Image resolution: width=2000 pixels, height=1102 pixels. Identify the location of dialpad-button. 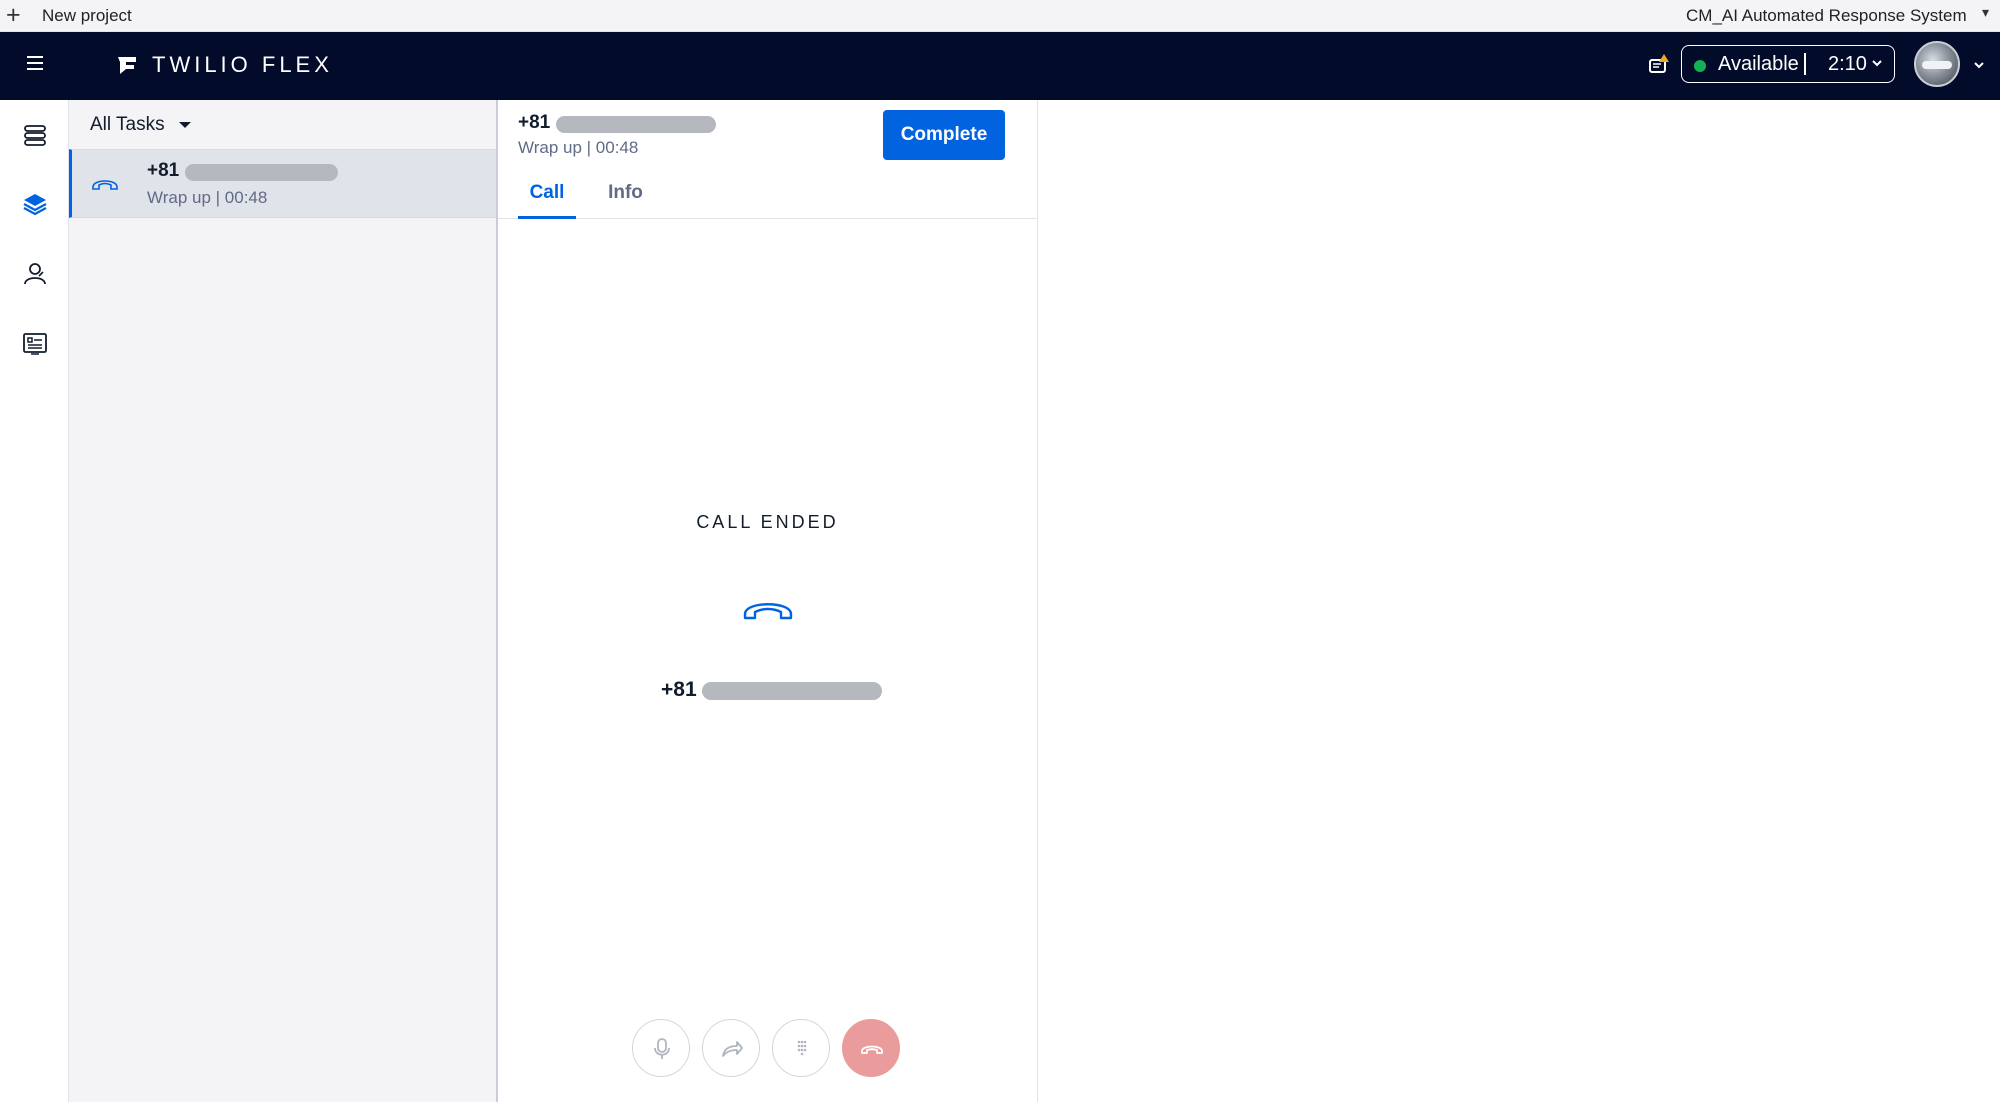
(801, 1048).